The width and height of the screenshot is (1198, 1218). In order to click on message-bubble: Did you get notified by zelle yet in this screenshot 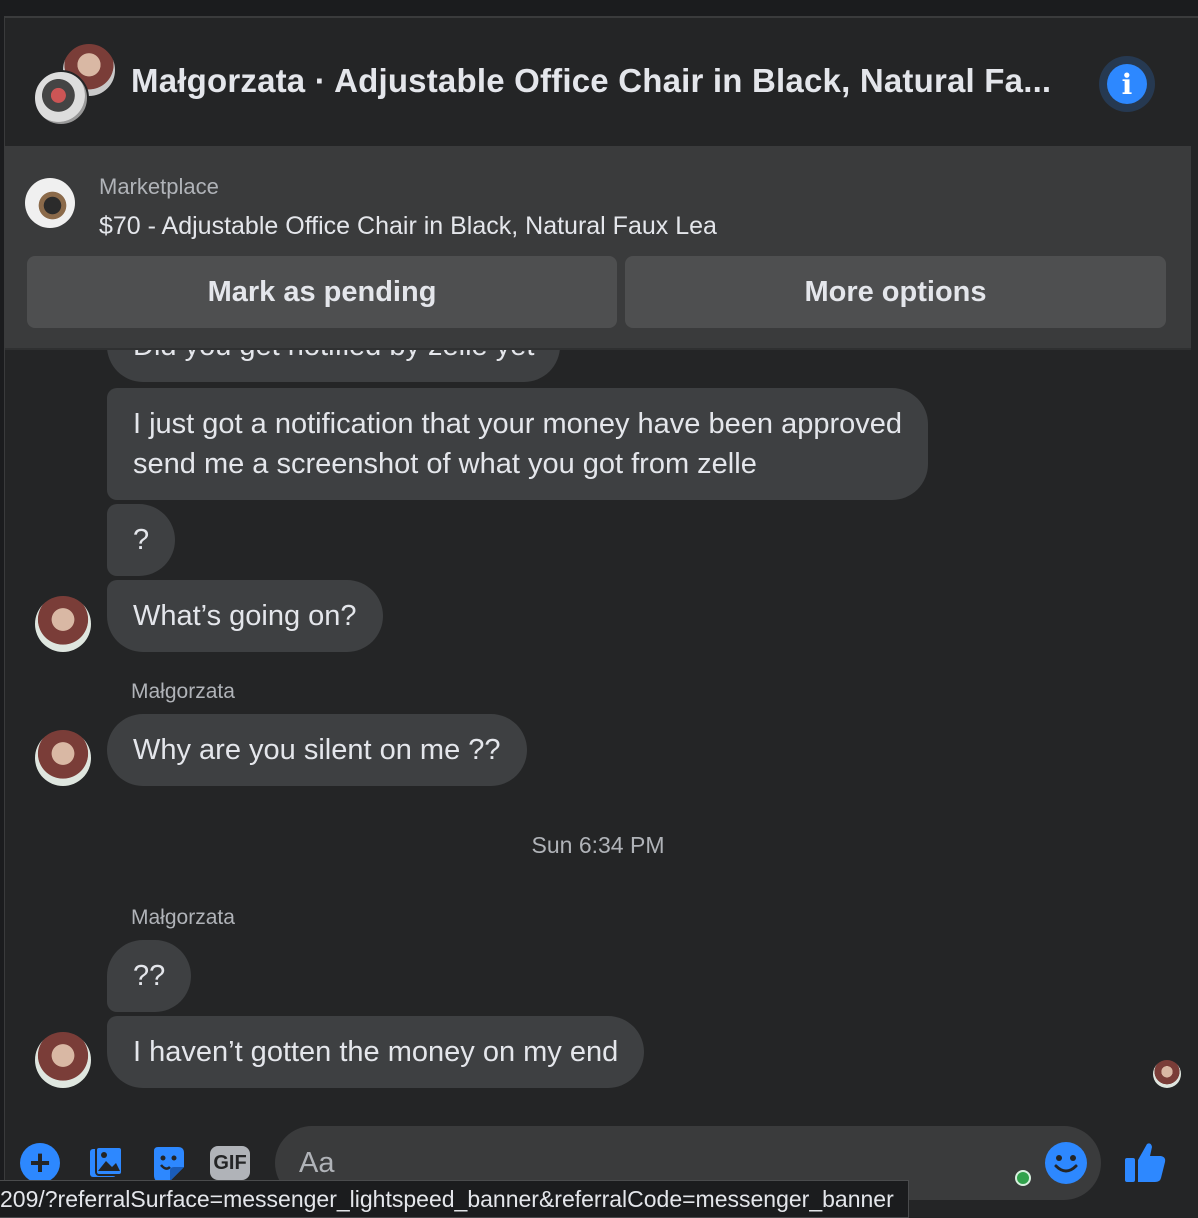, I will do `click(334, 366)`.